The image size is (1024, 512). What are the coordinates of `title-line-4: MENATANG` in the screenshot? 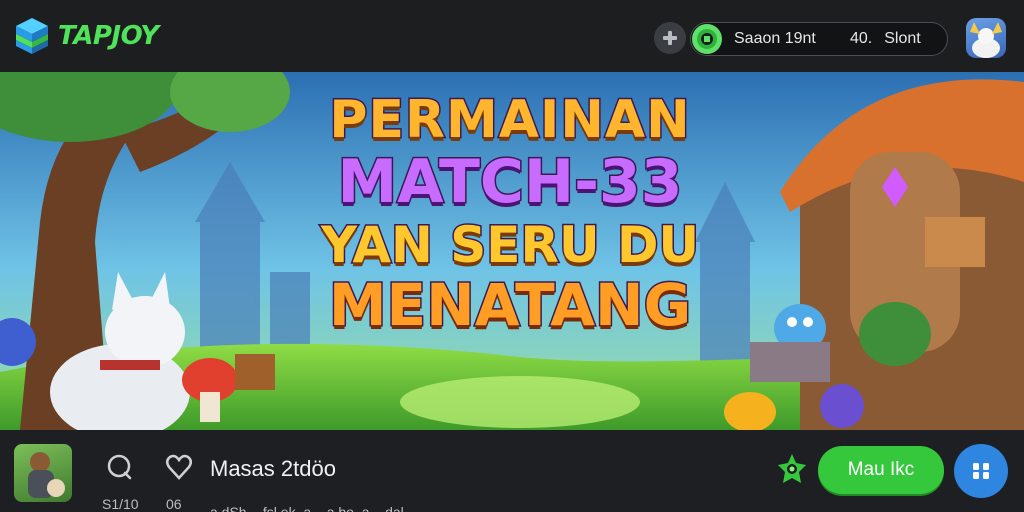 It's located at (509, 305).